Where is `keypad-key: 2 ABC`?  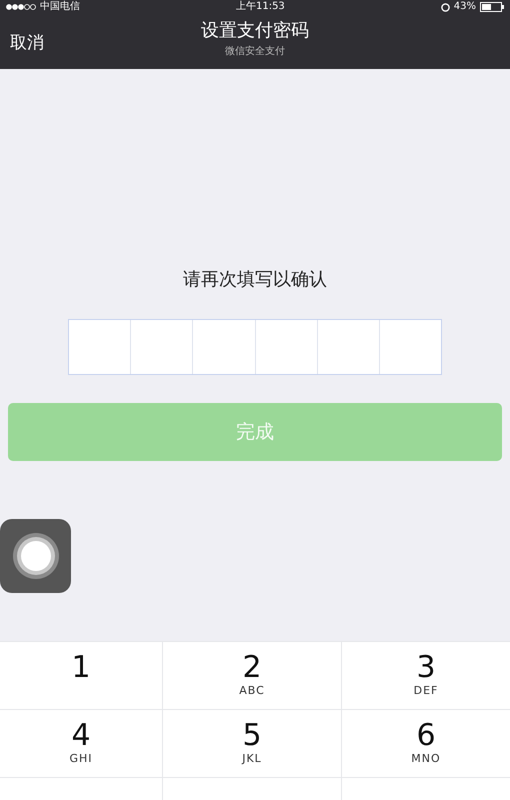
keypad-key: 2 ABC is located at coordinates (252, 676).